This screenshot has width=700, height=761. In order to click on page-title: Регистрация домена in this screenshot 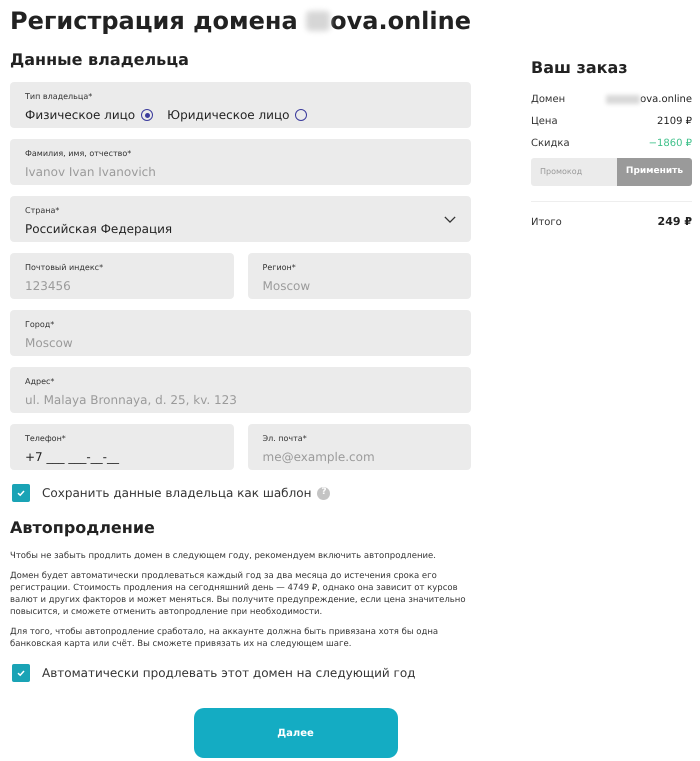, I will do `click(154, 21)`.